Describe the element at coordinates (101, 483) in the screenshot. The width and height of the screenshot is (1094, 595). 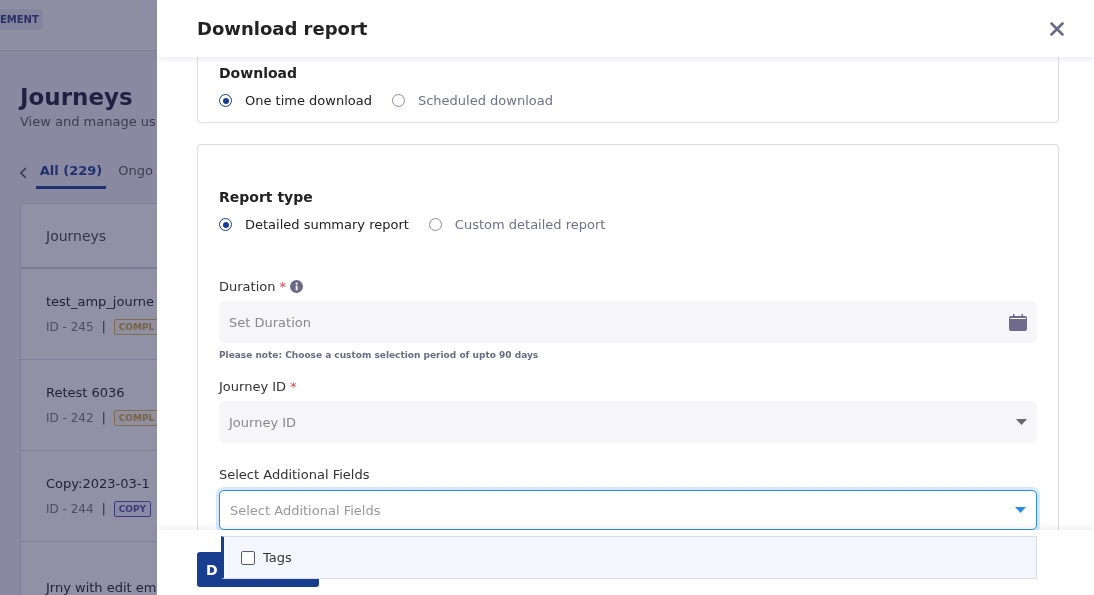
I see `journey-name: Copy:2023-03-1` at that location.